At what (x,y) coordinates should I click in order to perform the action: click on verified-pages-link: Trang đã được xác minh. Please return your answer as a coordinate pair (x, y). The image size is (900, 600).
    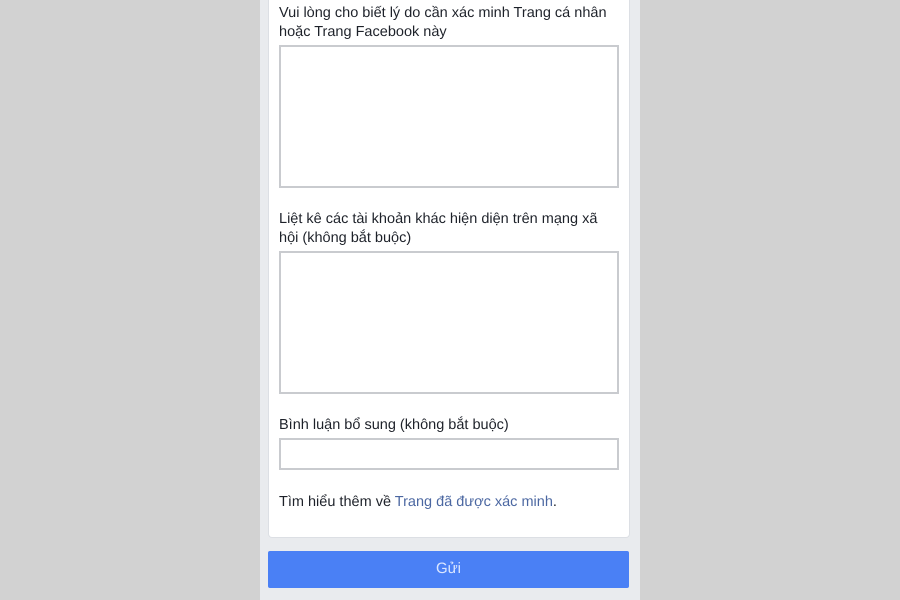
    Looking at the image, I should click on (473, 502).